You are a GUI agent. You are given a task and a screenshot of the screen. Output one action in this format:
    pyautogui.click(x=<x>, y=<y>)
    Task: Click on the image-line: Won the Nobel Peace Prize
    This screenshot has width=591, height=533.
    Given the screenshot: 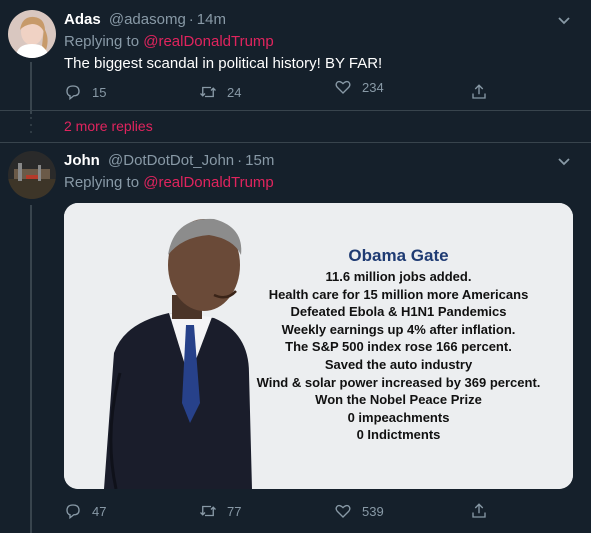 What is the action you would take?
    pyautogui.click(x=398, y=400)
    